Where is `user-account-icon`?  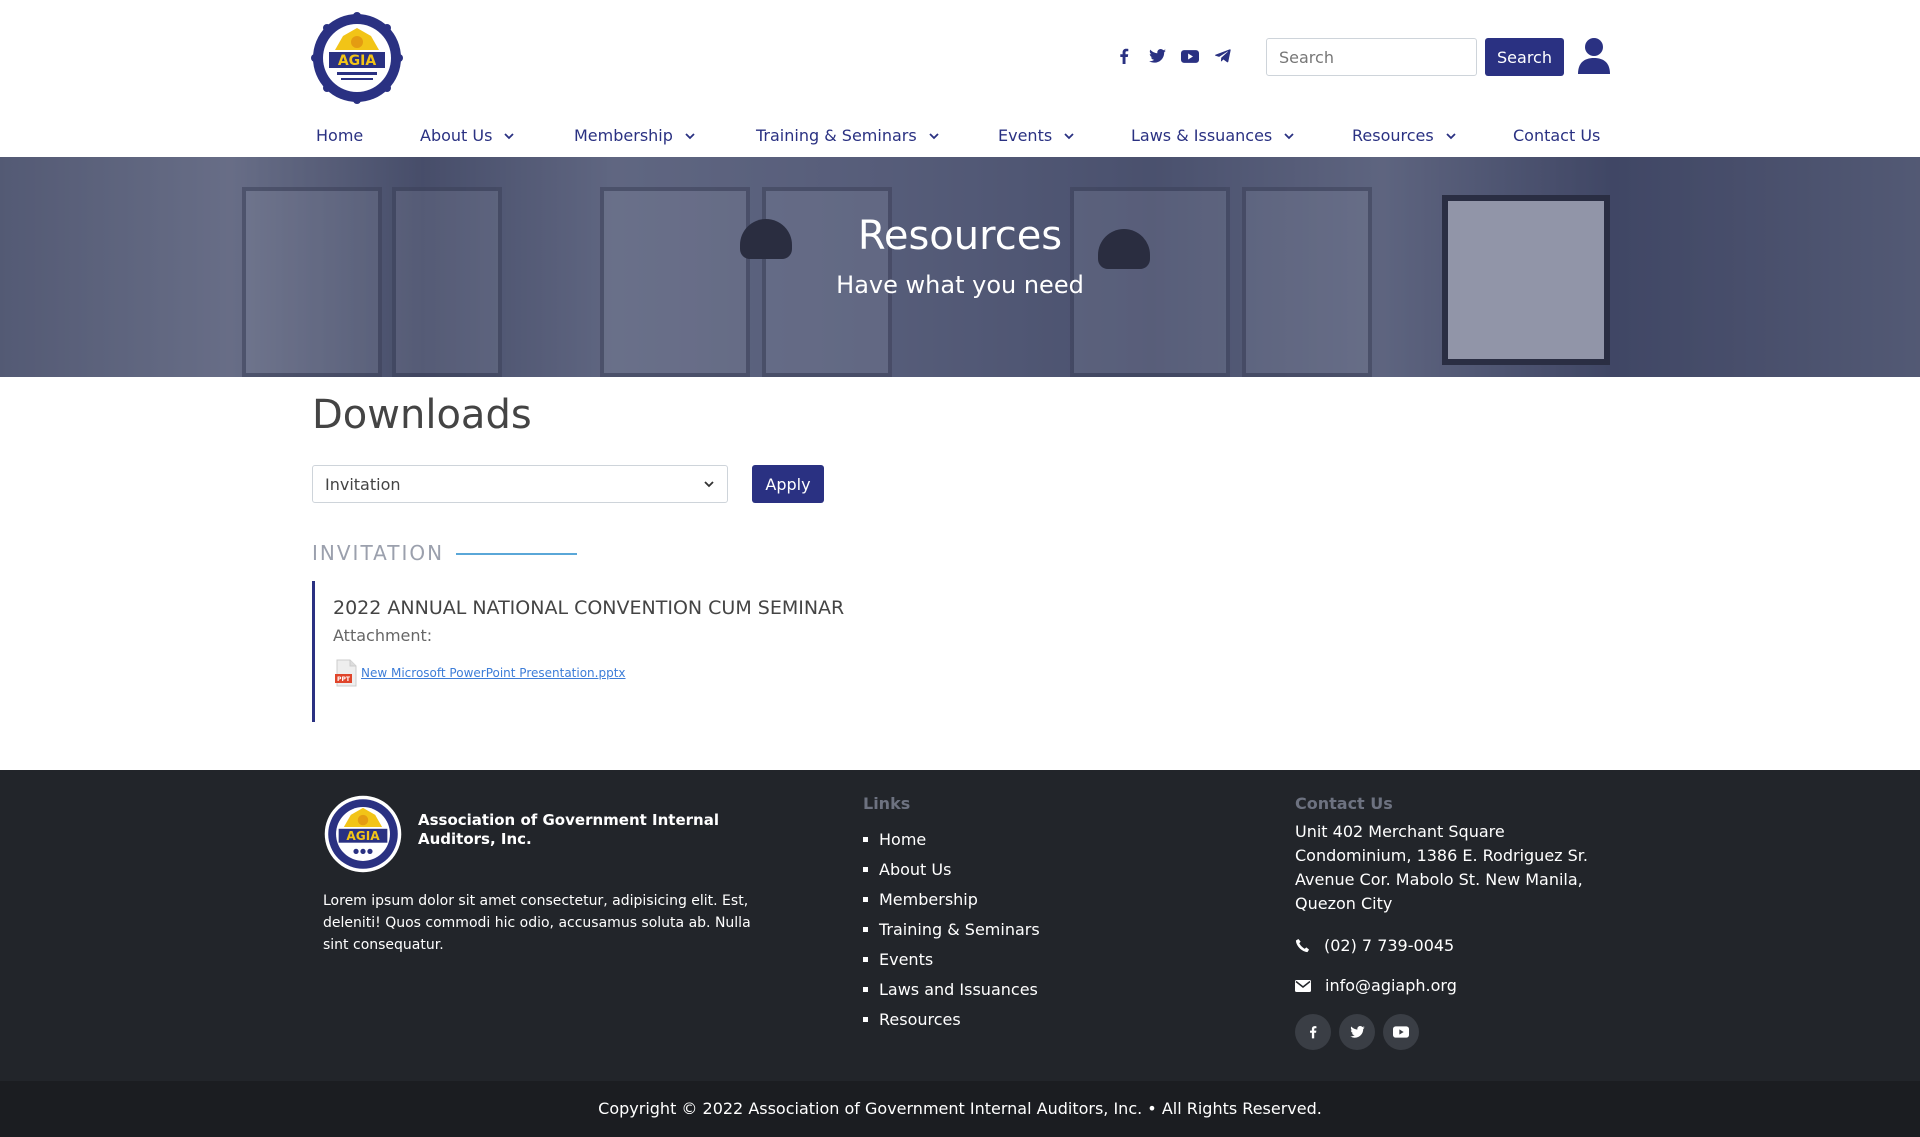 user-account-icon is located at coordinates (1594, 56).